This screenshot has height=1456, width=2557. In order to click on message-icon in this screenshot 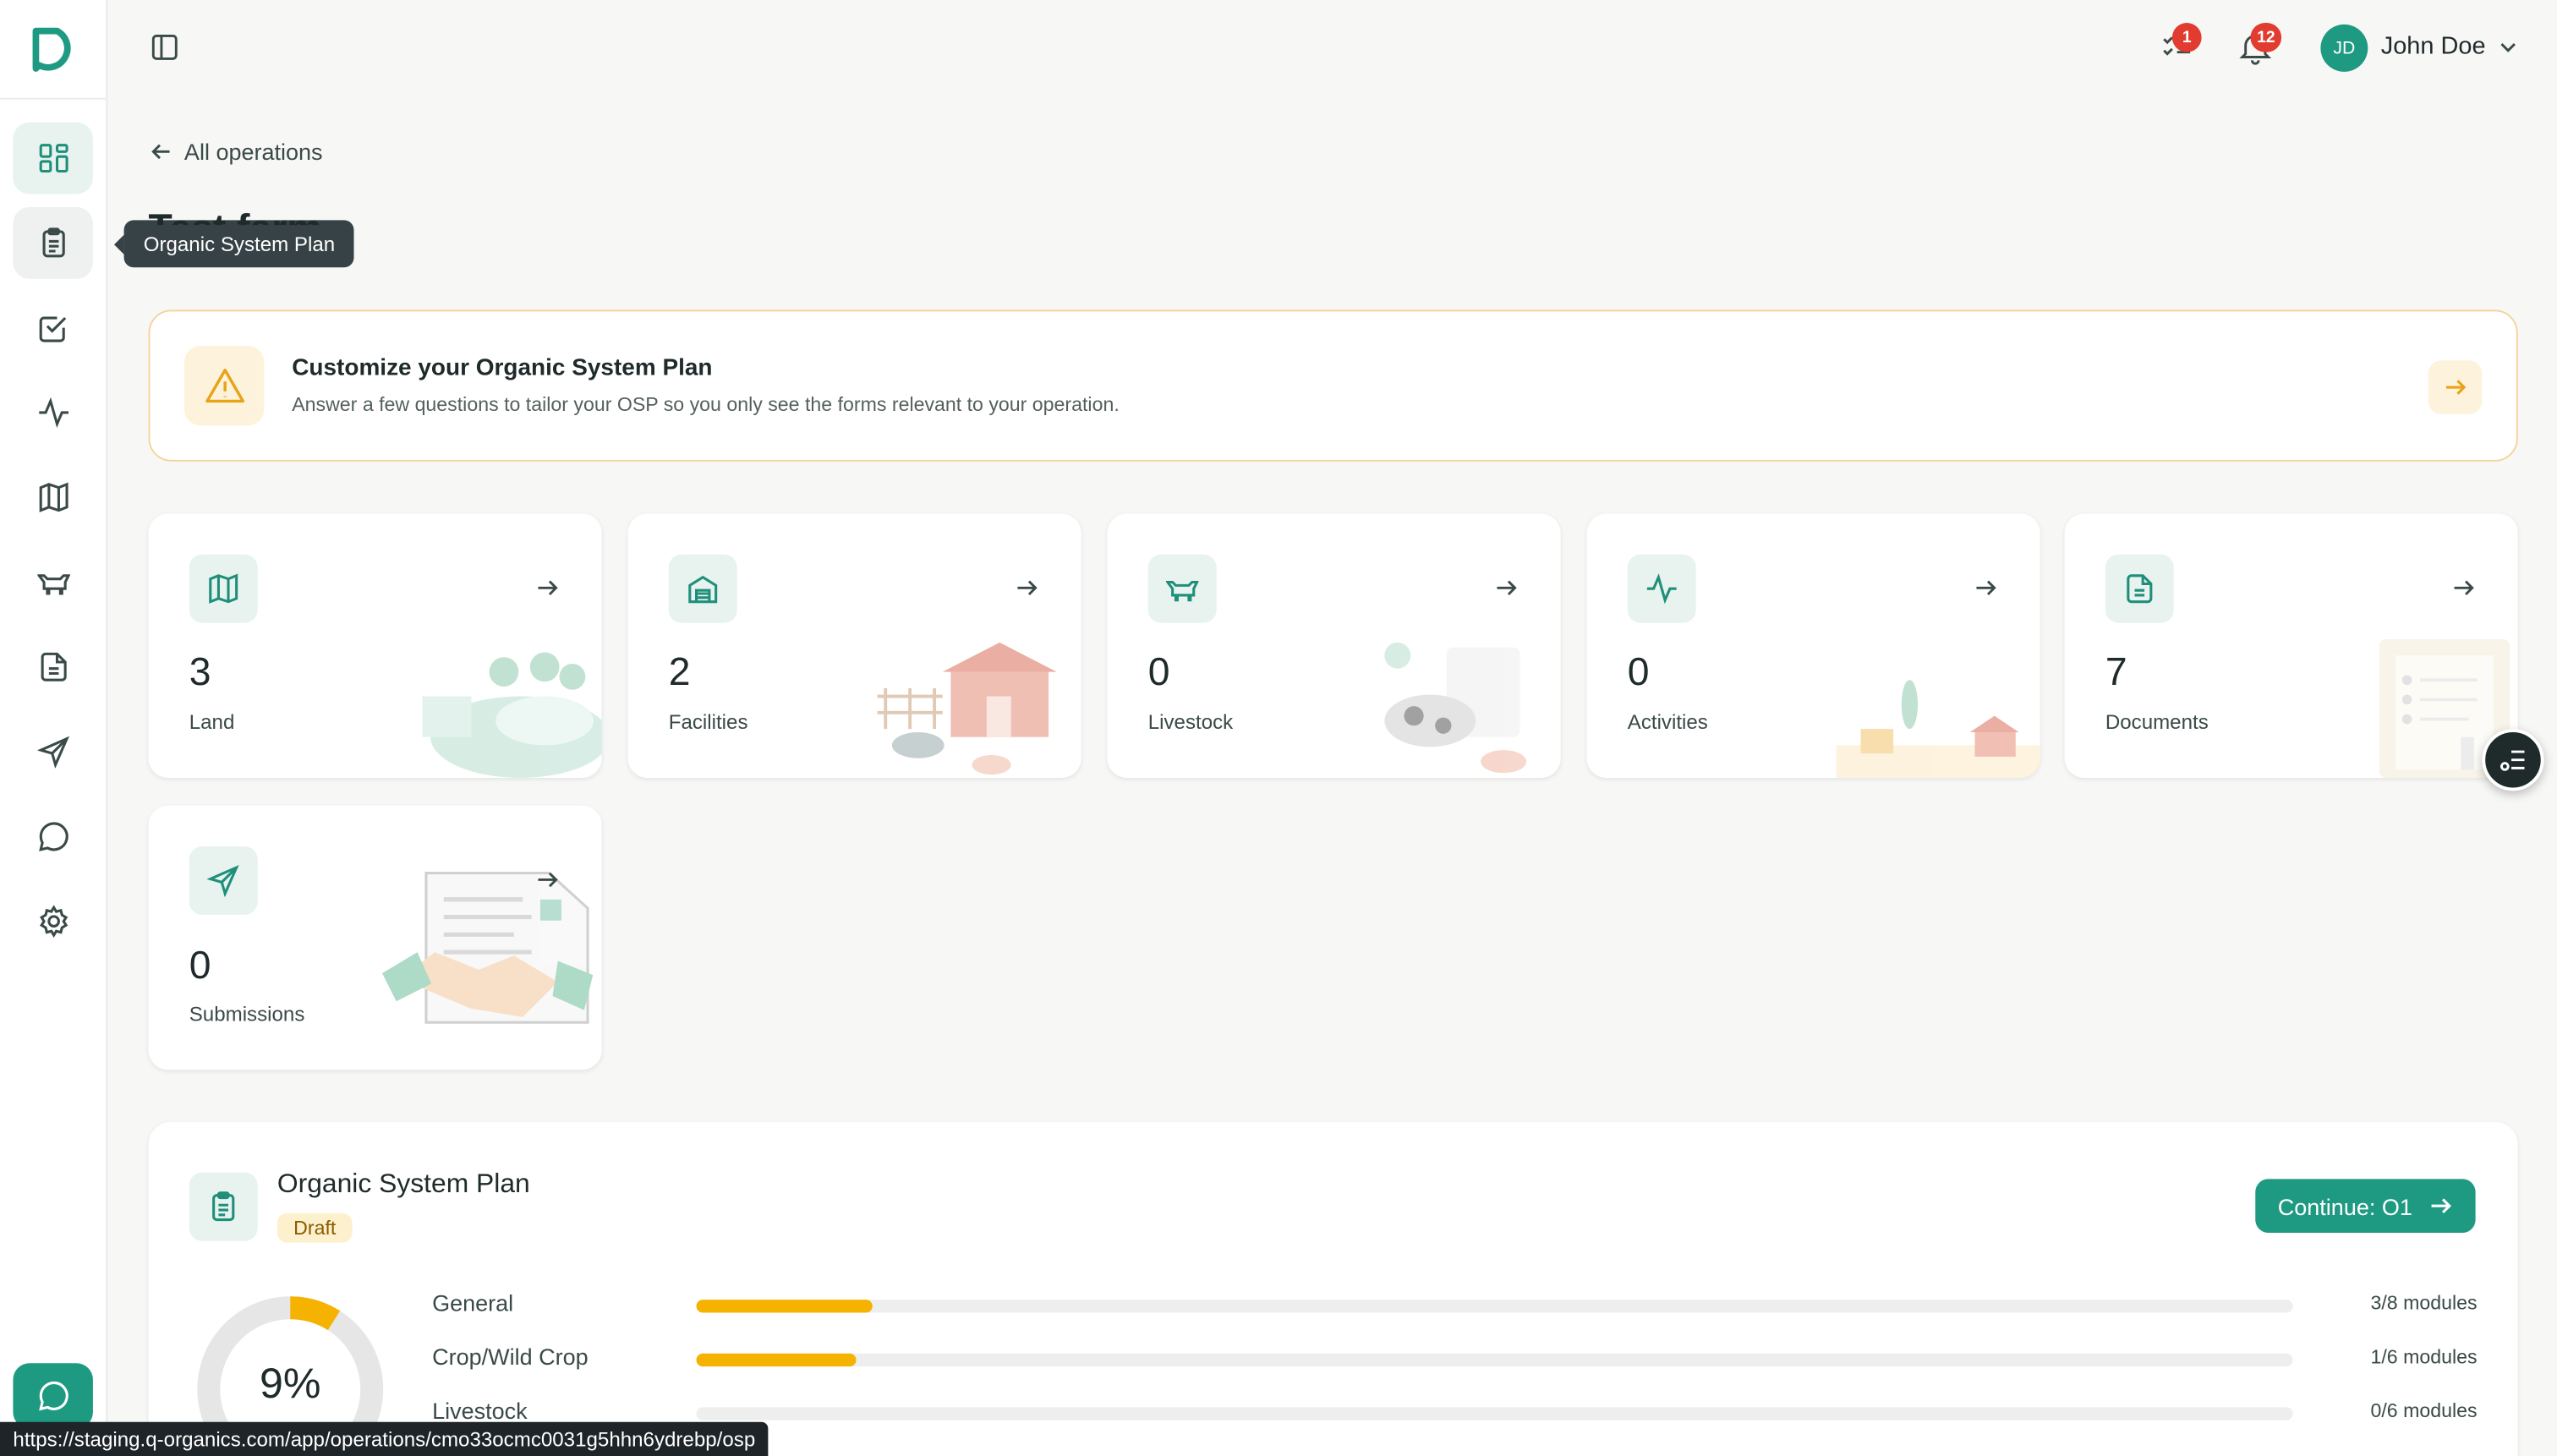, I will do `click(53, 836)`.